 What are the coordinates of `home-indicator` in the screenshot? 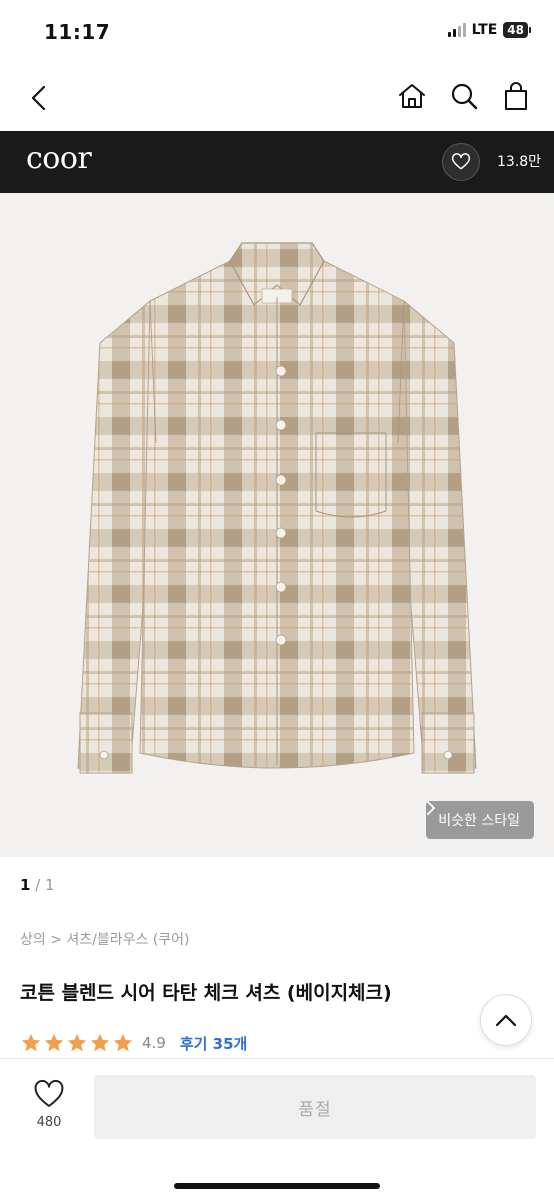 It's located at (277, 1186).